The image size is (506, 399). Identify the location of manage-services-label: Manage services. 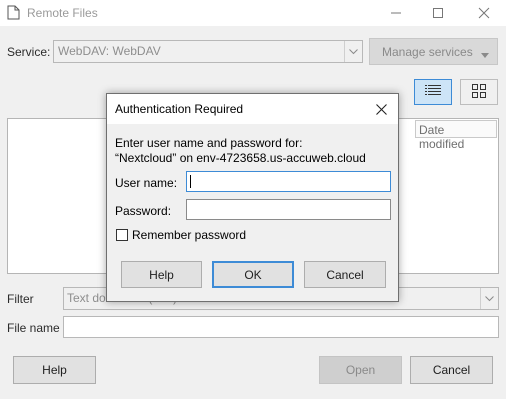
(427, 51).